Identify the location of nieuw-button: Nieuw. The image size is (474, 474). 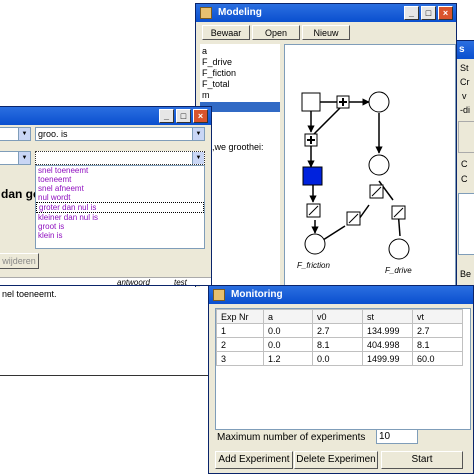
(326, 32).